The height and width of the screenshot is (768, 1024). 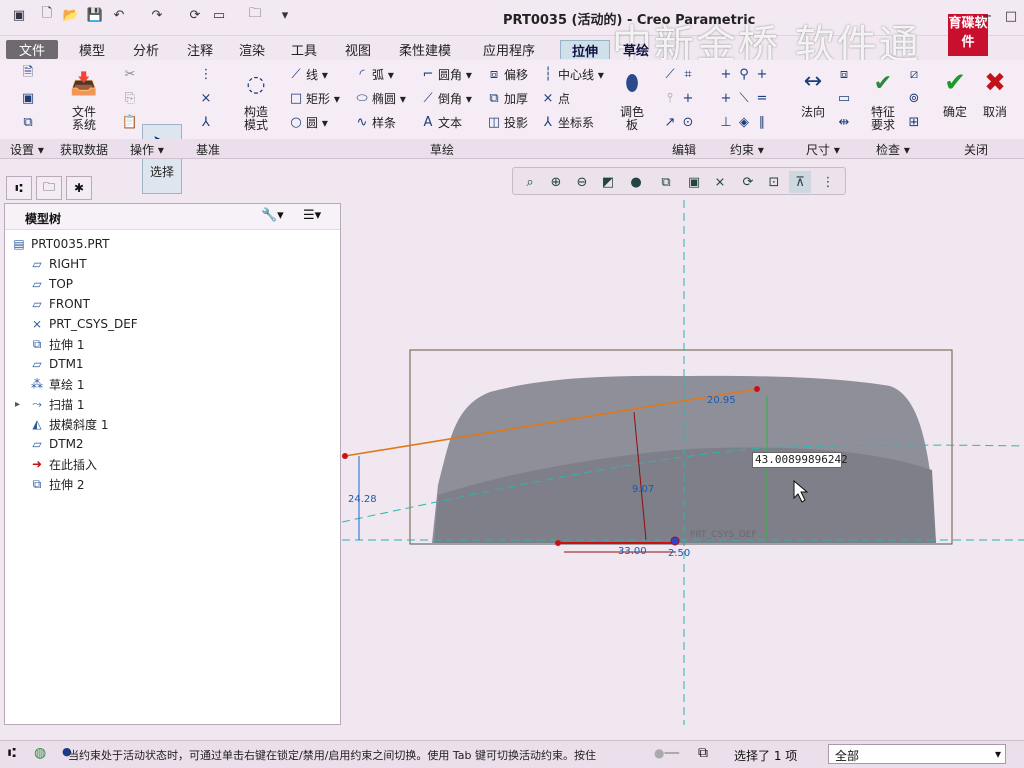 I want to click on group-settings: 设置 ▾, so click(x=27, y=149).